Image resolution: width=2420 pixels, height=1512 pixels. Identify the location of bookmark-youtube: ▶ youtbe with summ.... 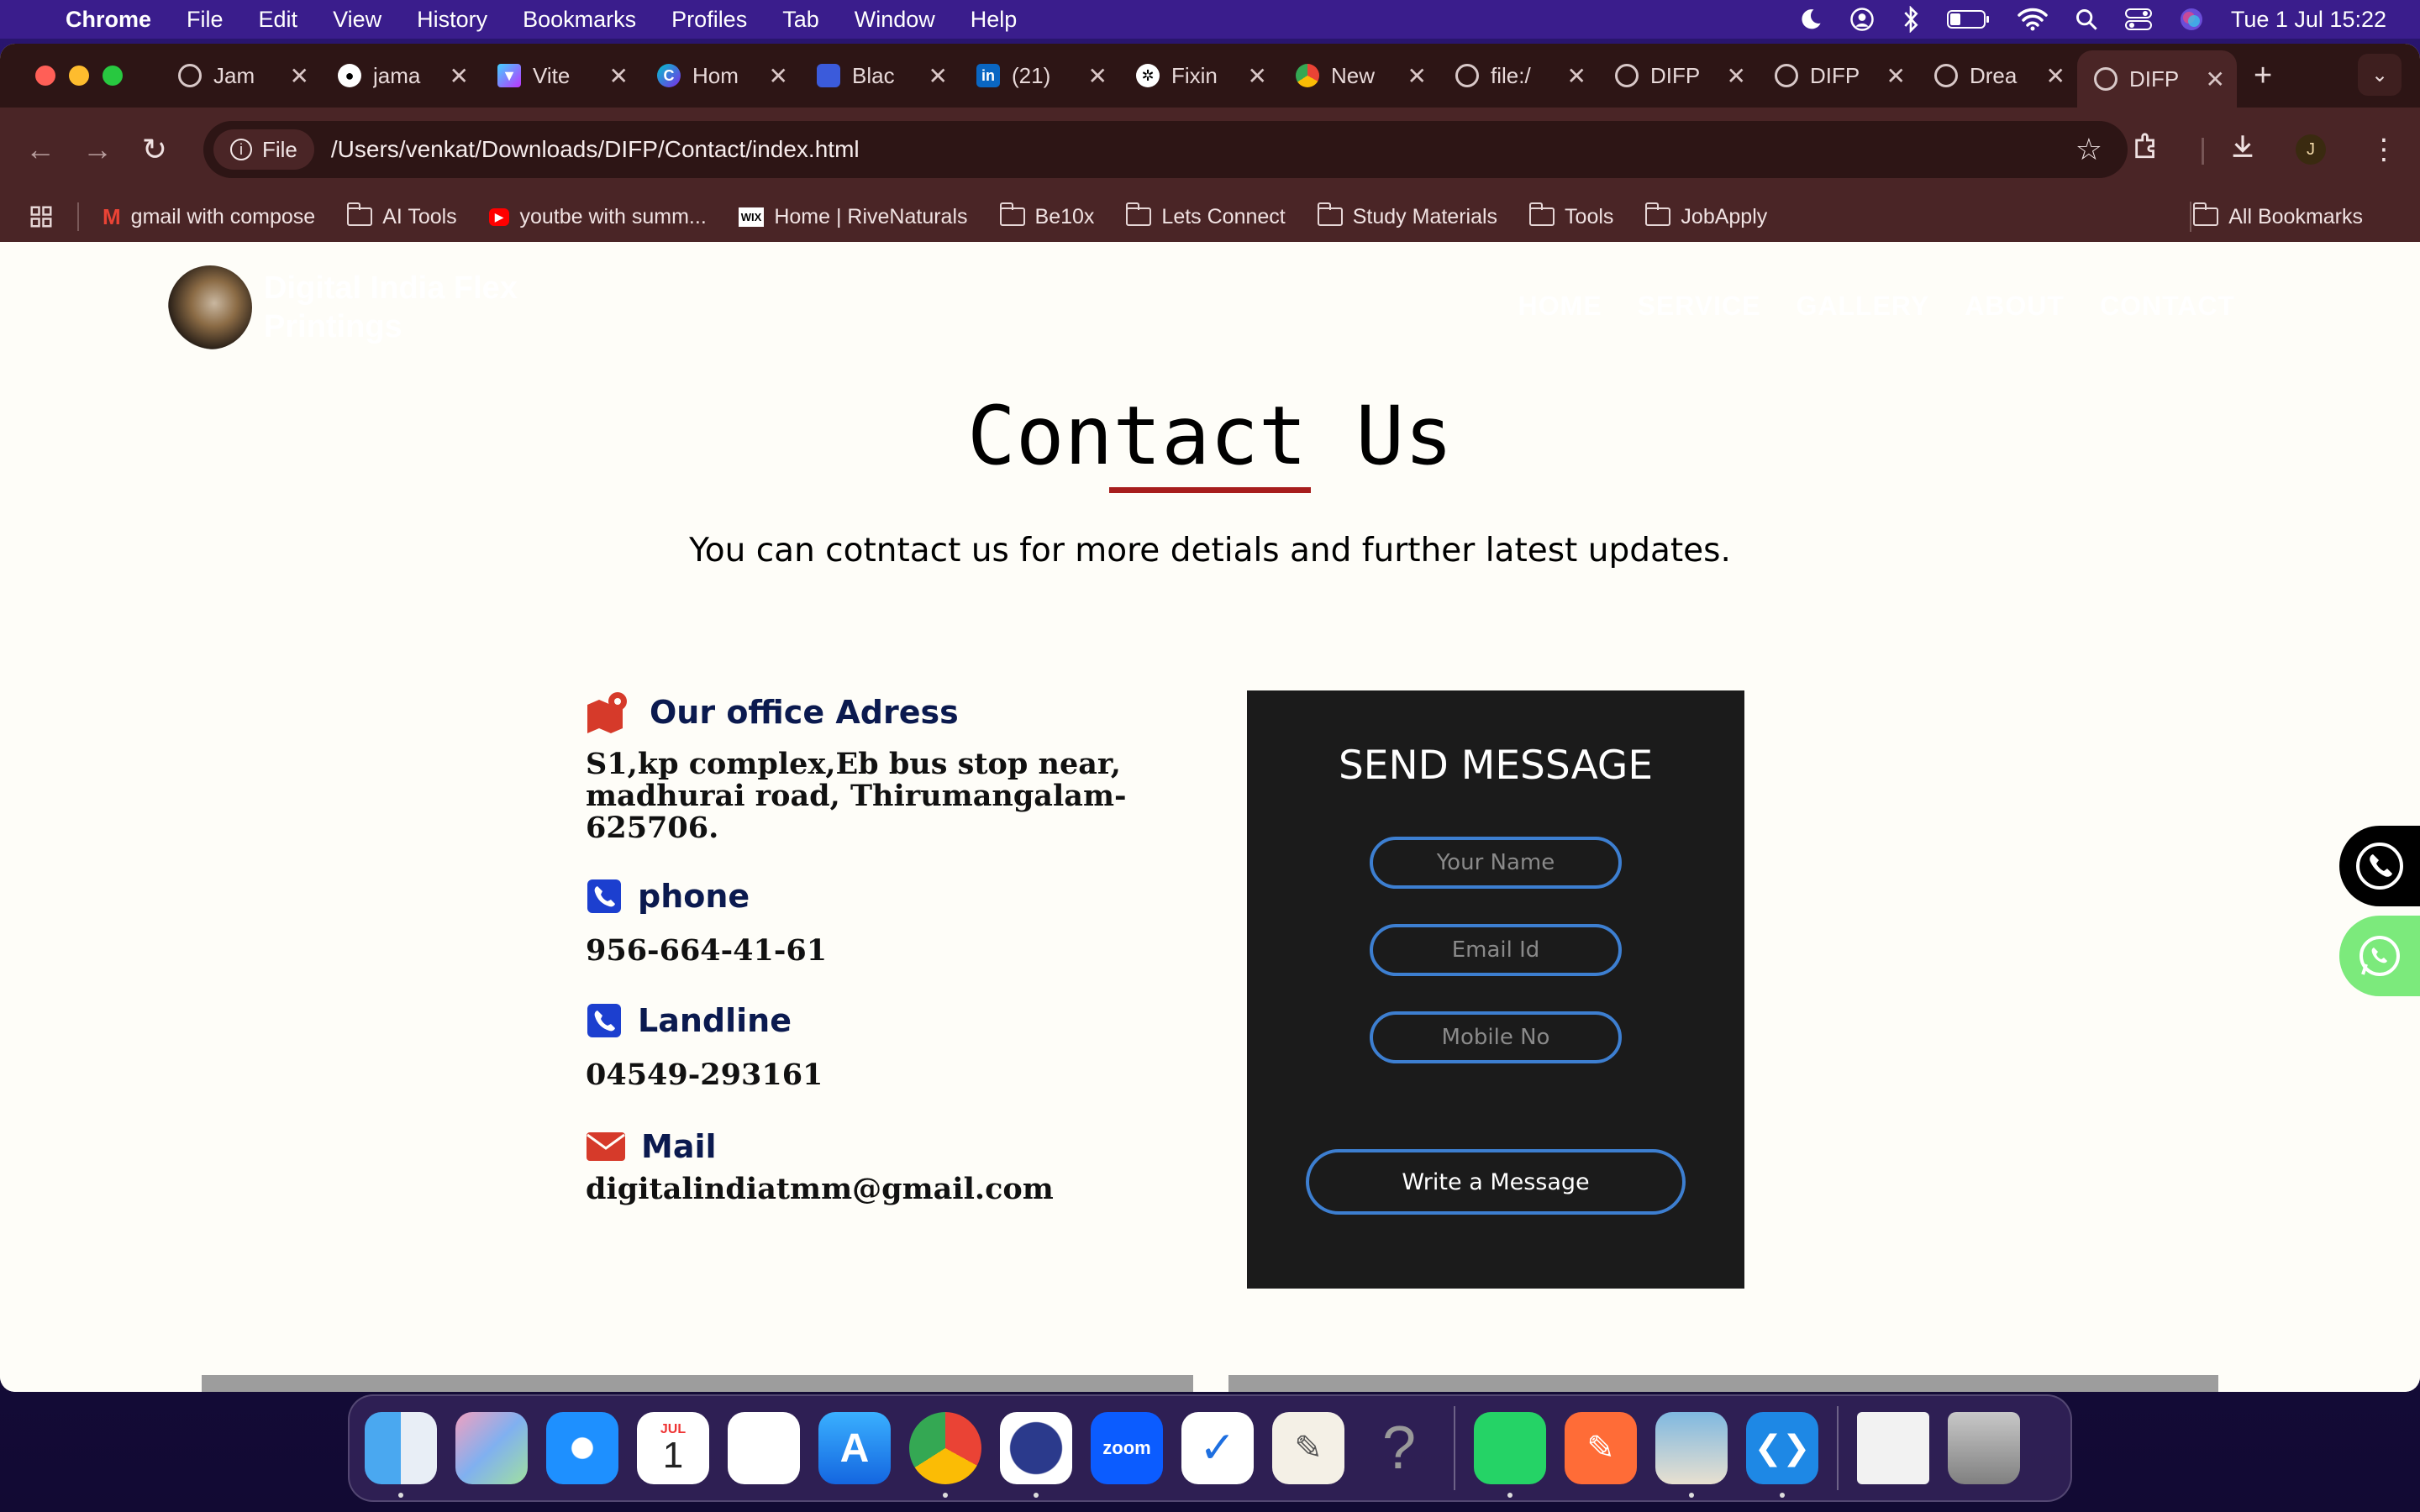
(597, 217).